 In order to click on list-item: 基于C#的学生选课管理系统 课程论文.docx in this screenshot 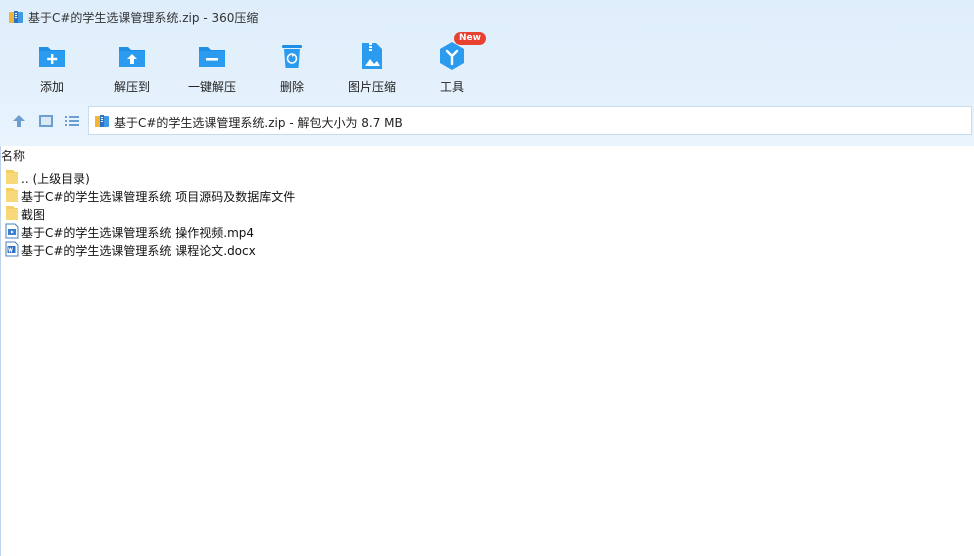, I will do `click(301, 249)`.